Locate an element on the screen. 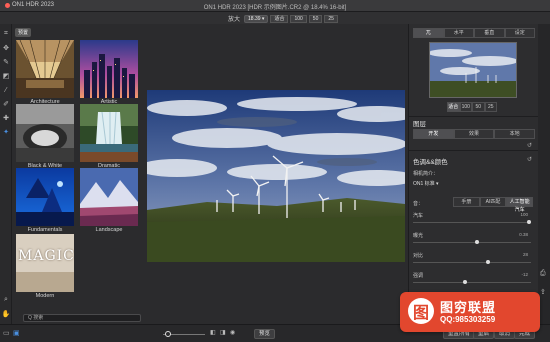  preset-modern-label: Modern is located at coordinates (45, 296).